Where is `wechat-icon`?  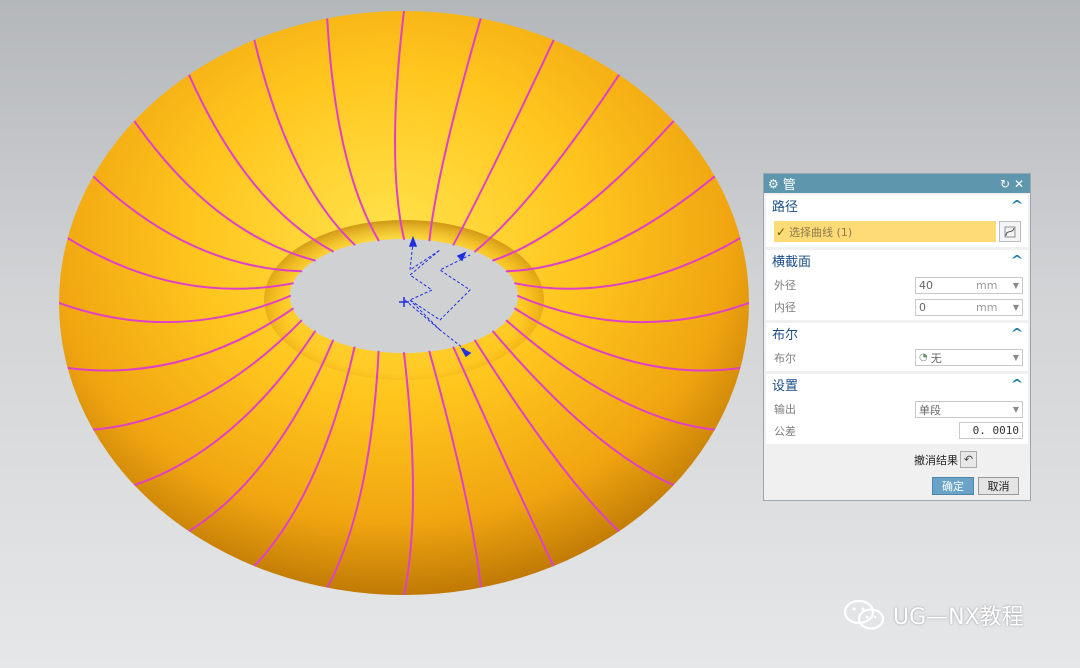 wechat-icon is located at coordinates (864, 614).